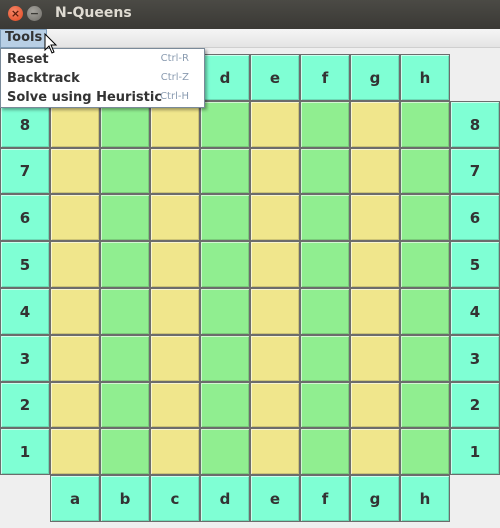  I want to click on menu-item-solve-heuristic: Solve using Heuristic Ctrl-H, so click(102, 97).